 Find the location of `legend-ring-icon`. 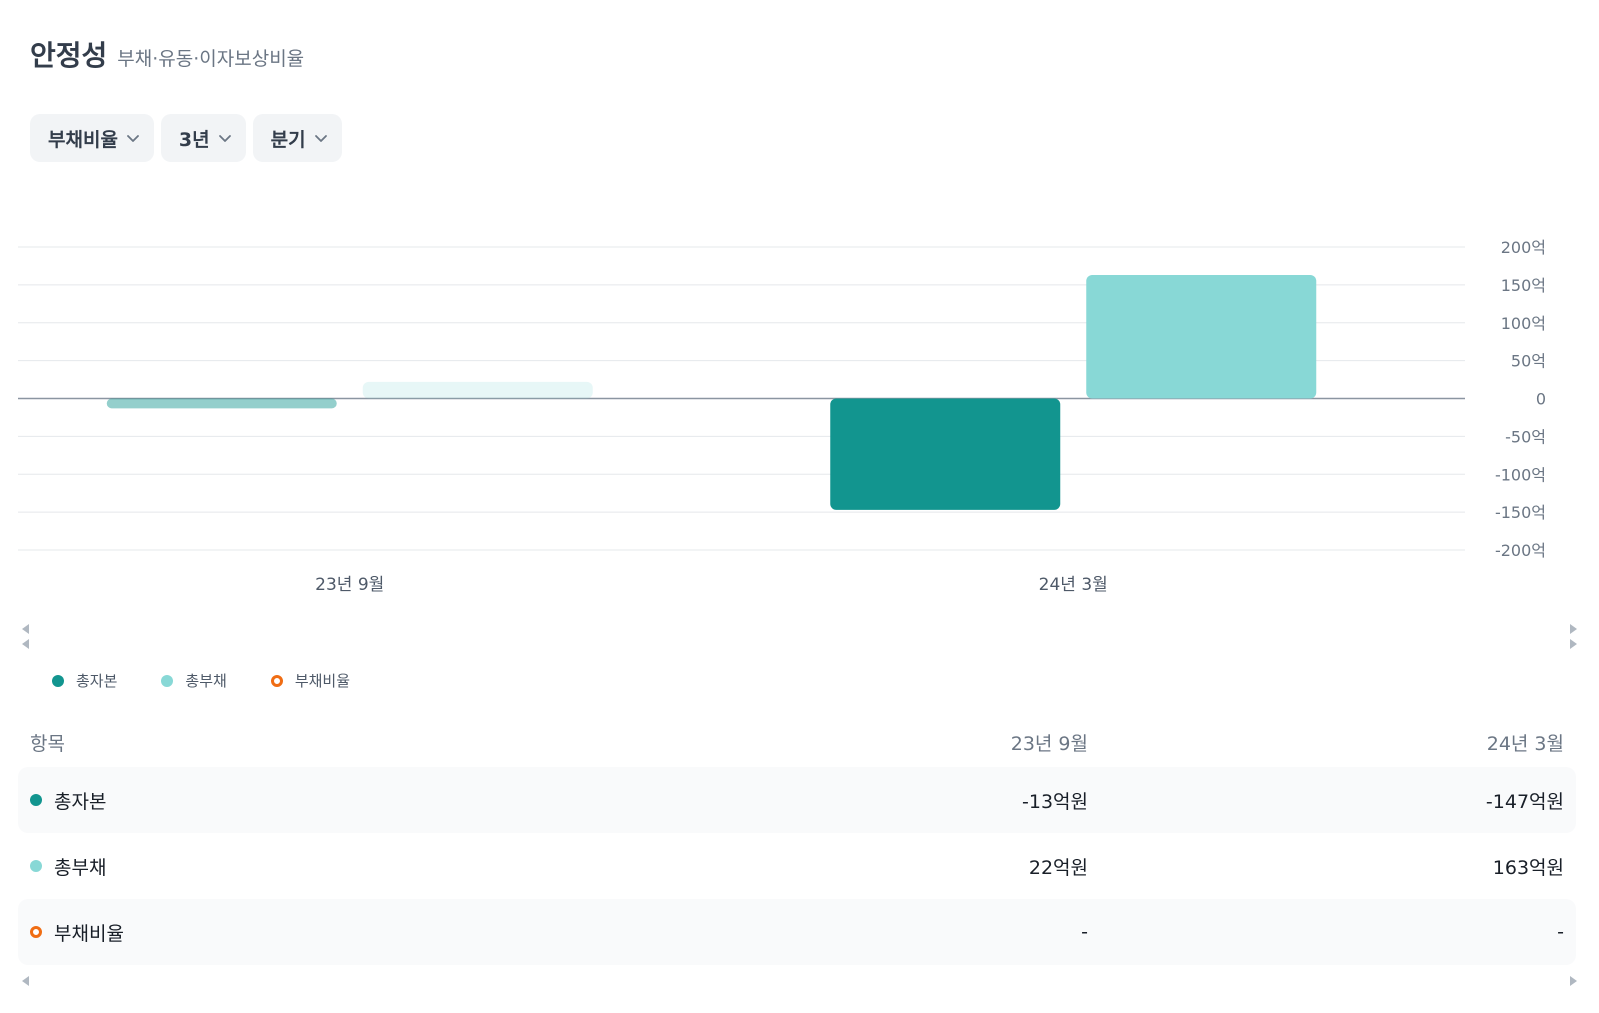

legend-ring-icon is located at coordinates (276, 680).